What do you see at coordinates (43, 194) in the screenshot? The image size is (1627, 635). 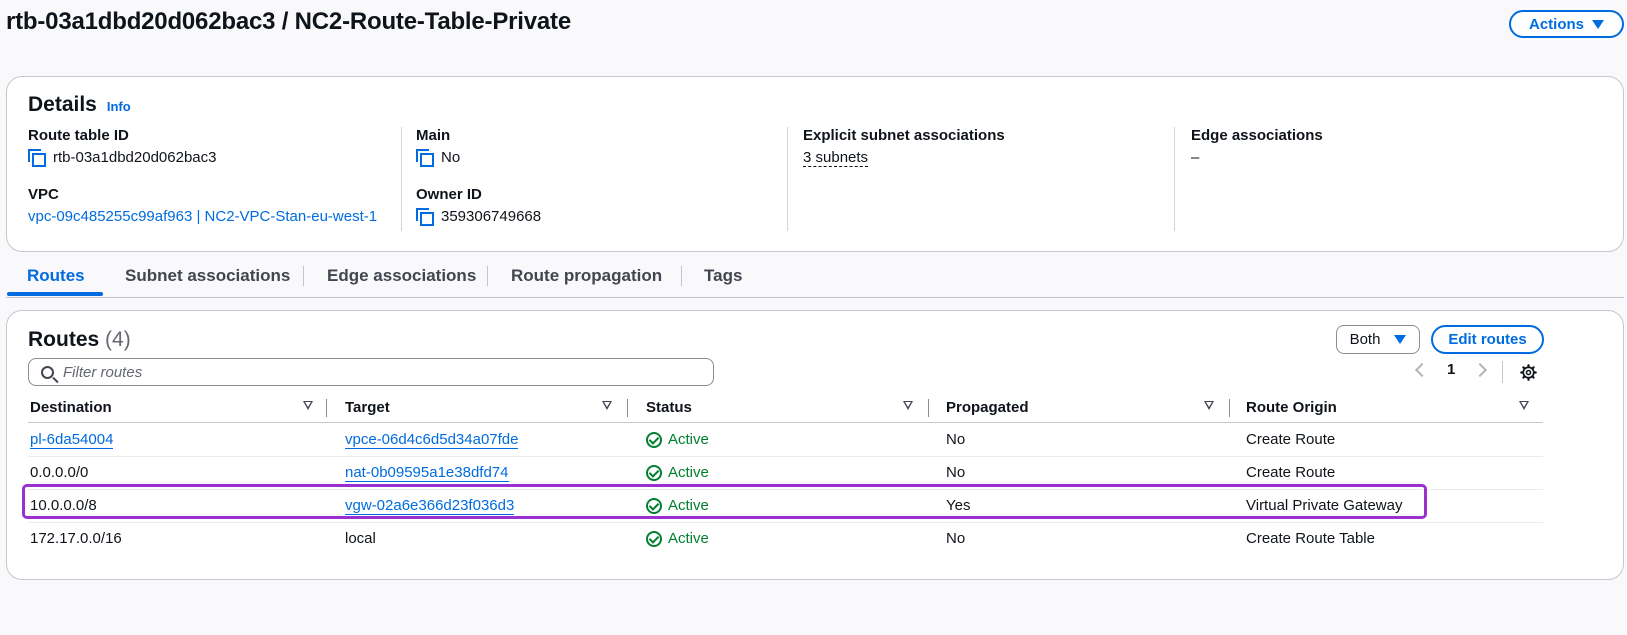 I see `vpc-label: VPC` at bounding box center [43, 194].